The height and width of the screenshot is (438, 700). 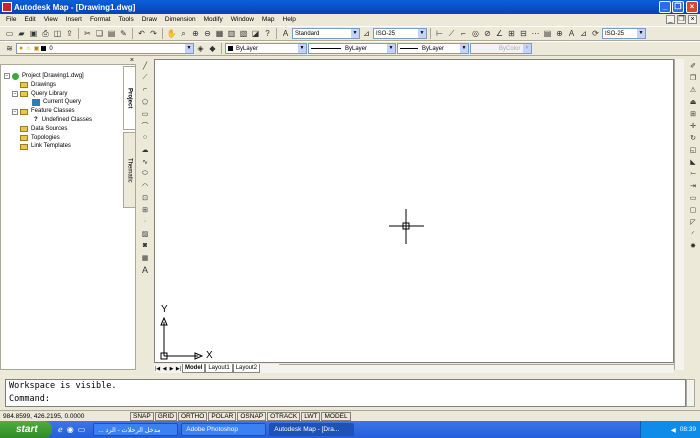 I want to click on multiline-text-icon: A, so click(x=145, y=269).